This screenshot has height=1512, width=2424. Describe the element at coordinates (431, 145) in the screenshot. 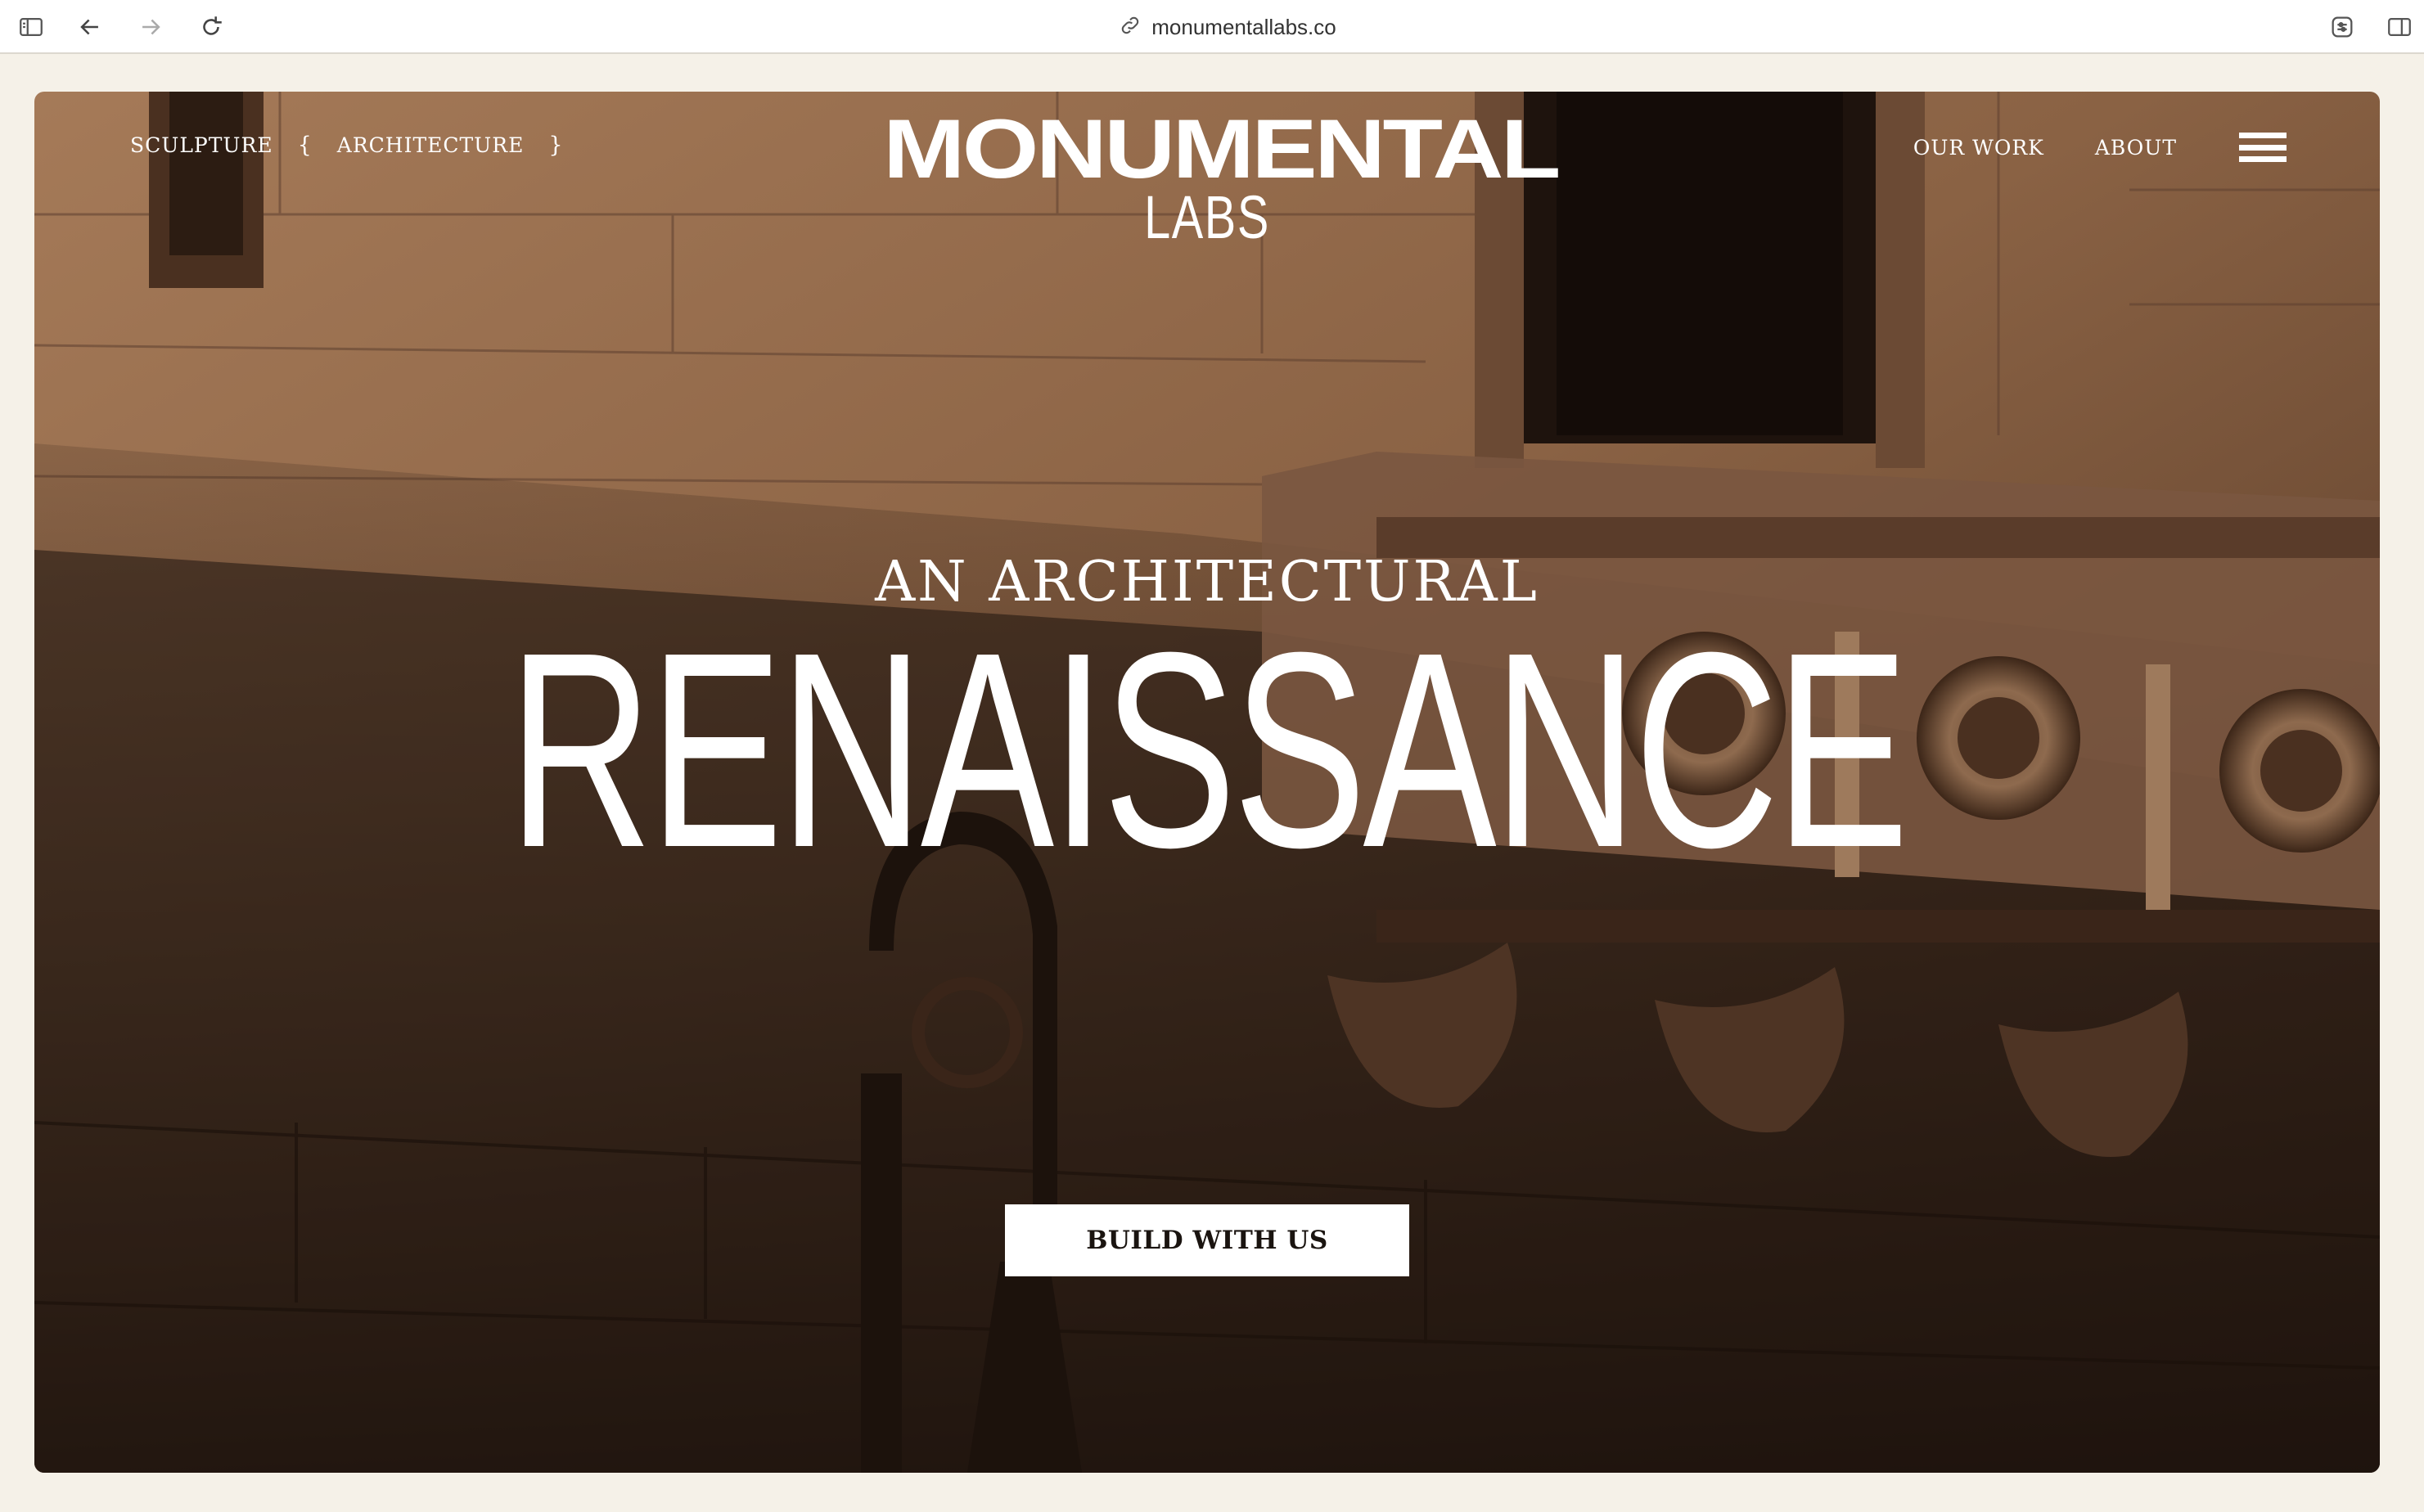

I see `nav-link-architecture: ARCHITECTURE` at that location.